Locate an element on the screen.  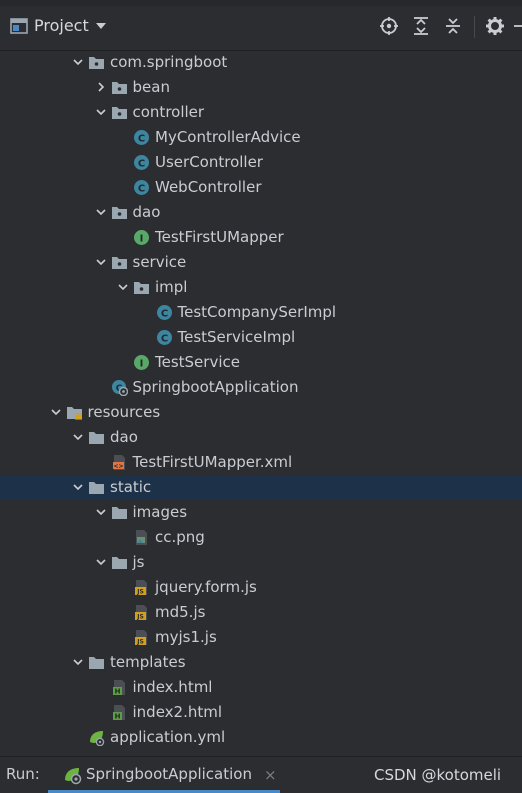
tree-item: C MyControllerAdvice is located at coordinates (261, 137).